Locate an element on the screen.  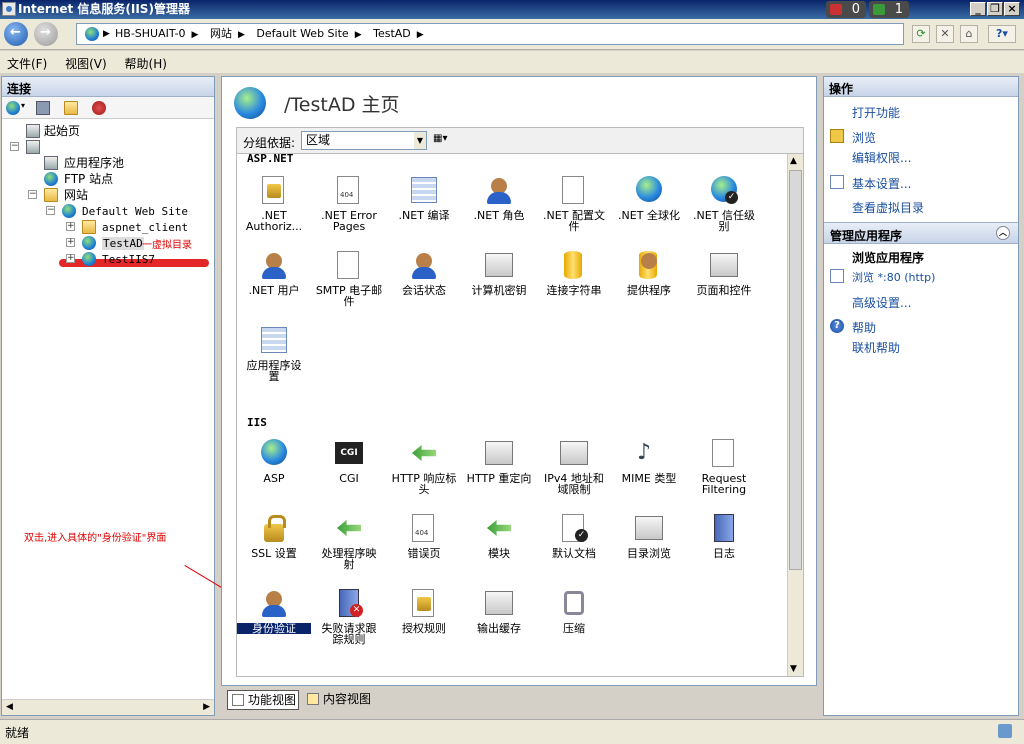
default-site-globe-icon is located at coordinates (69, 211).